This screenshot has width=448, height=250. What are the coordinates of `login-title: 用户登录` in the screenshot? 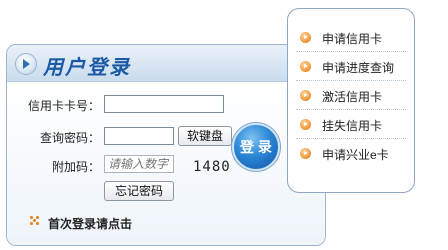 It's located at (87, 68).